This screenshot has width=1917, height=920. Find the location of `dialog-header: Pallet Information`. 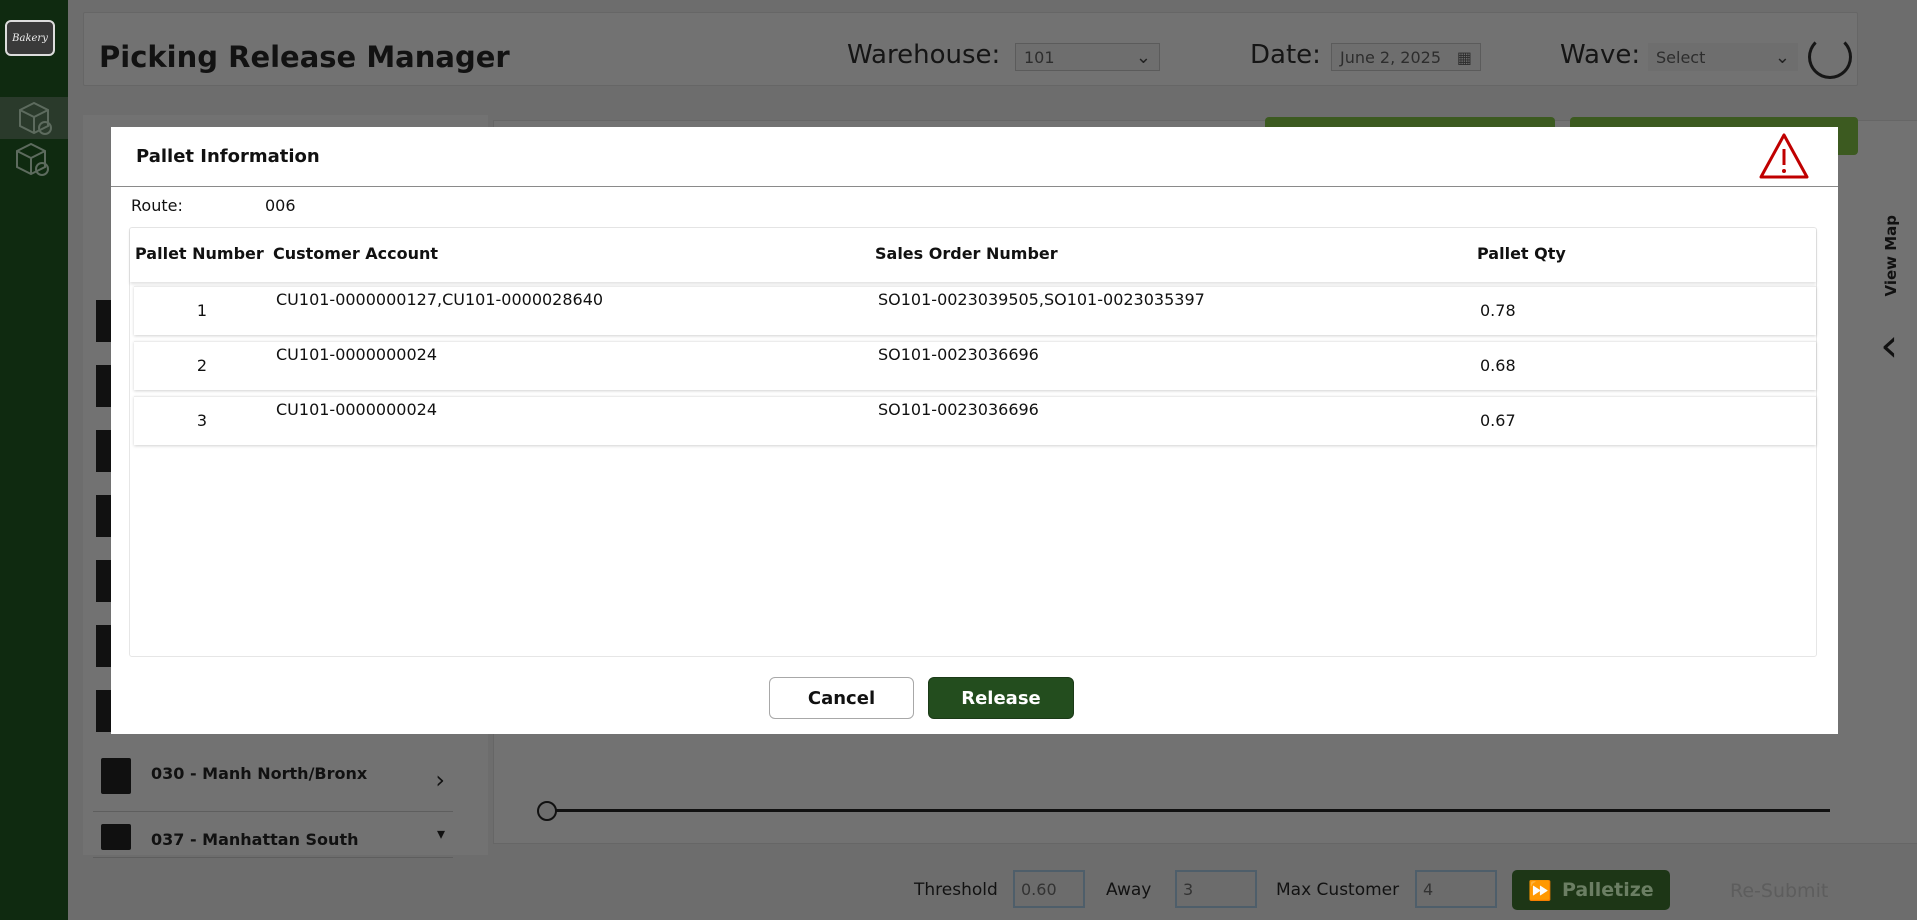

dialog-header: Pallet Information is located at coordinates (974, 157).